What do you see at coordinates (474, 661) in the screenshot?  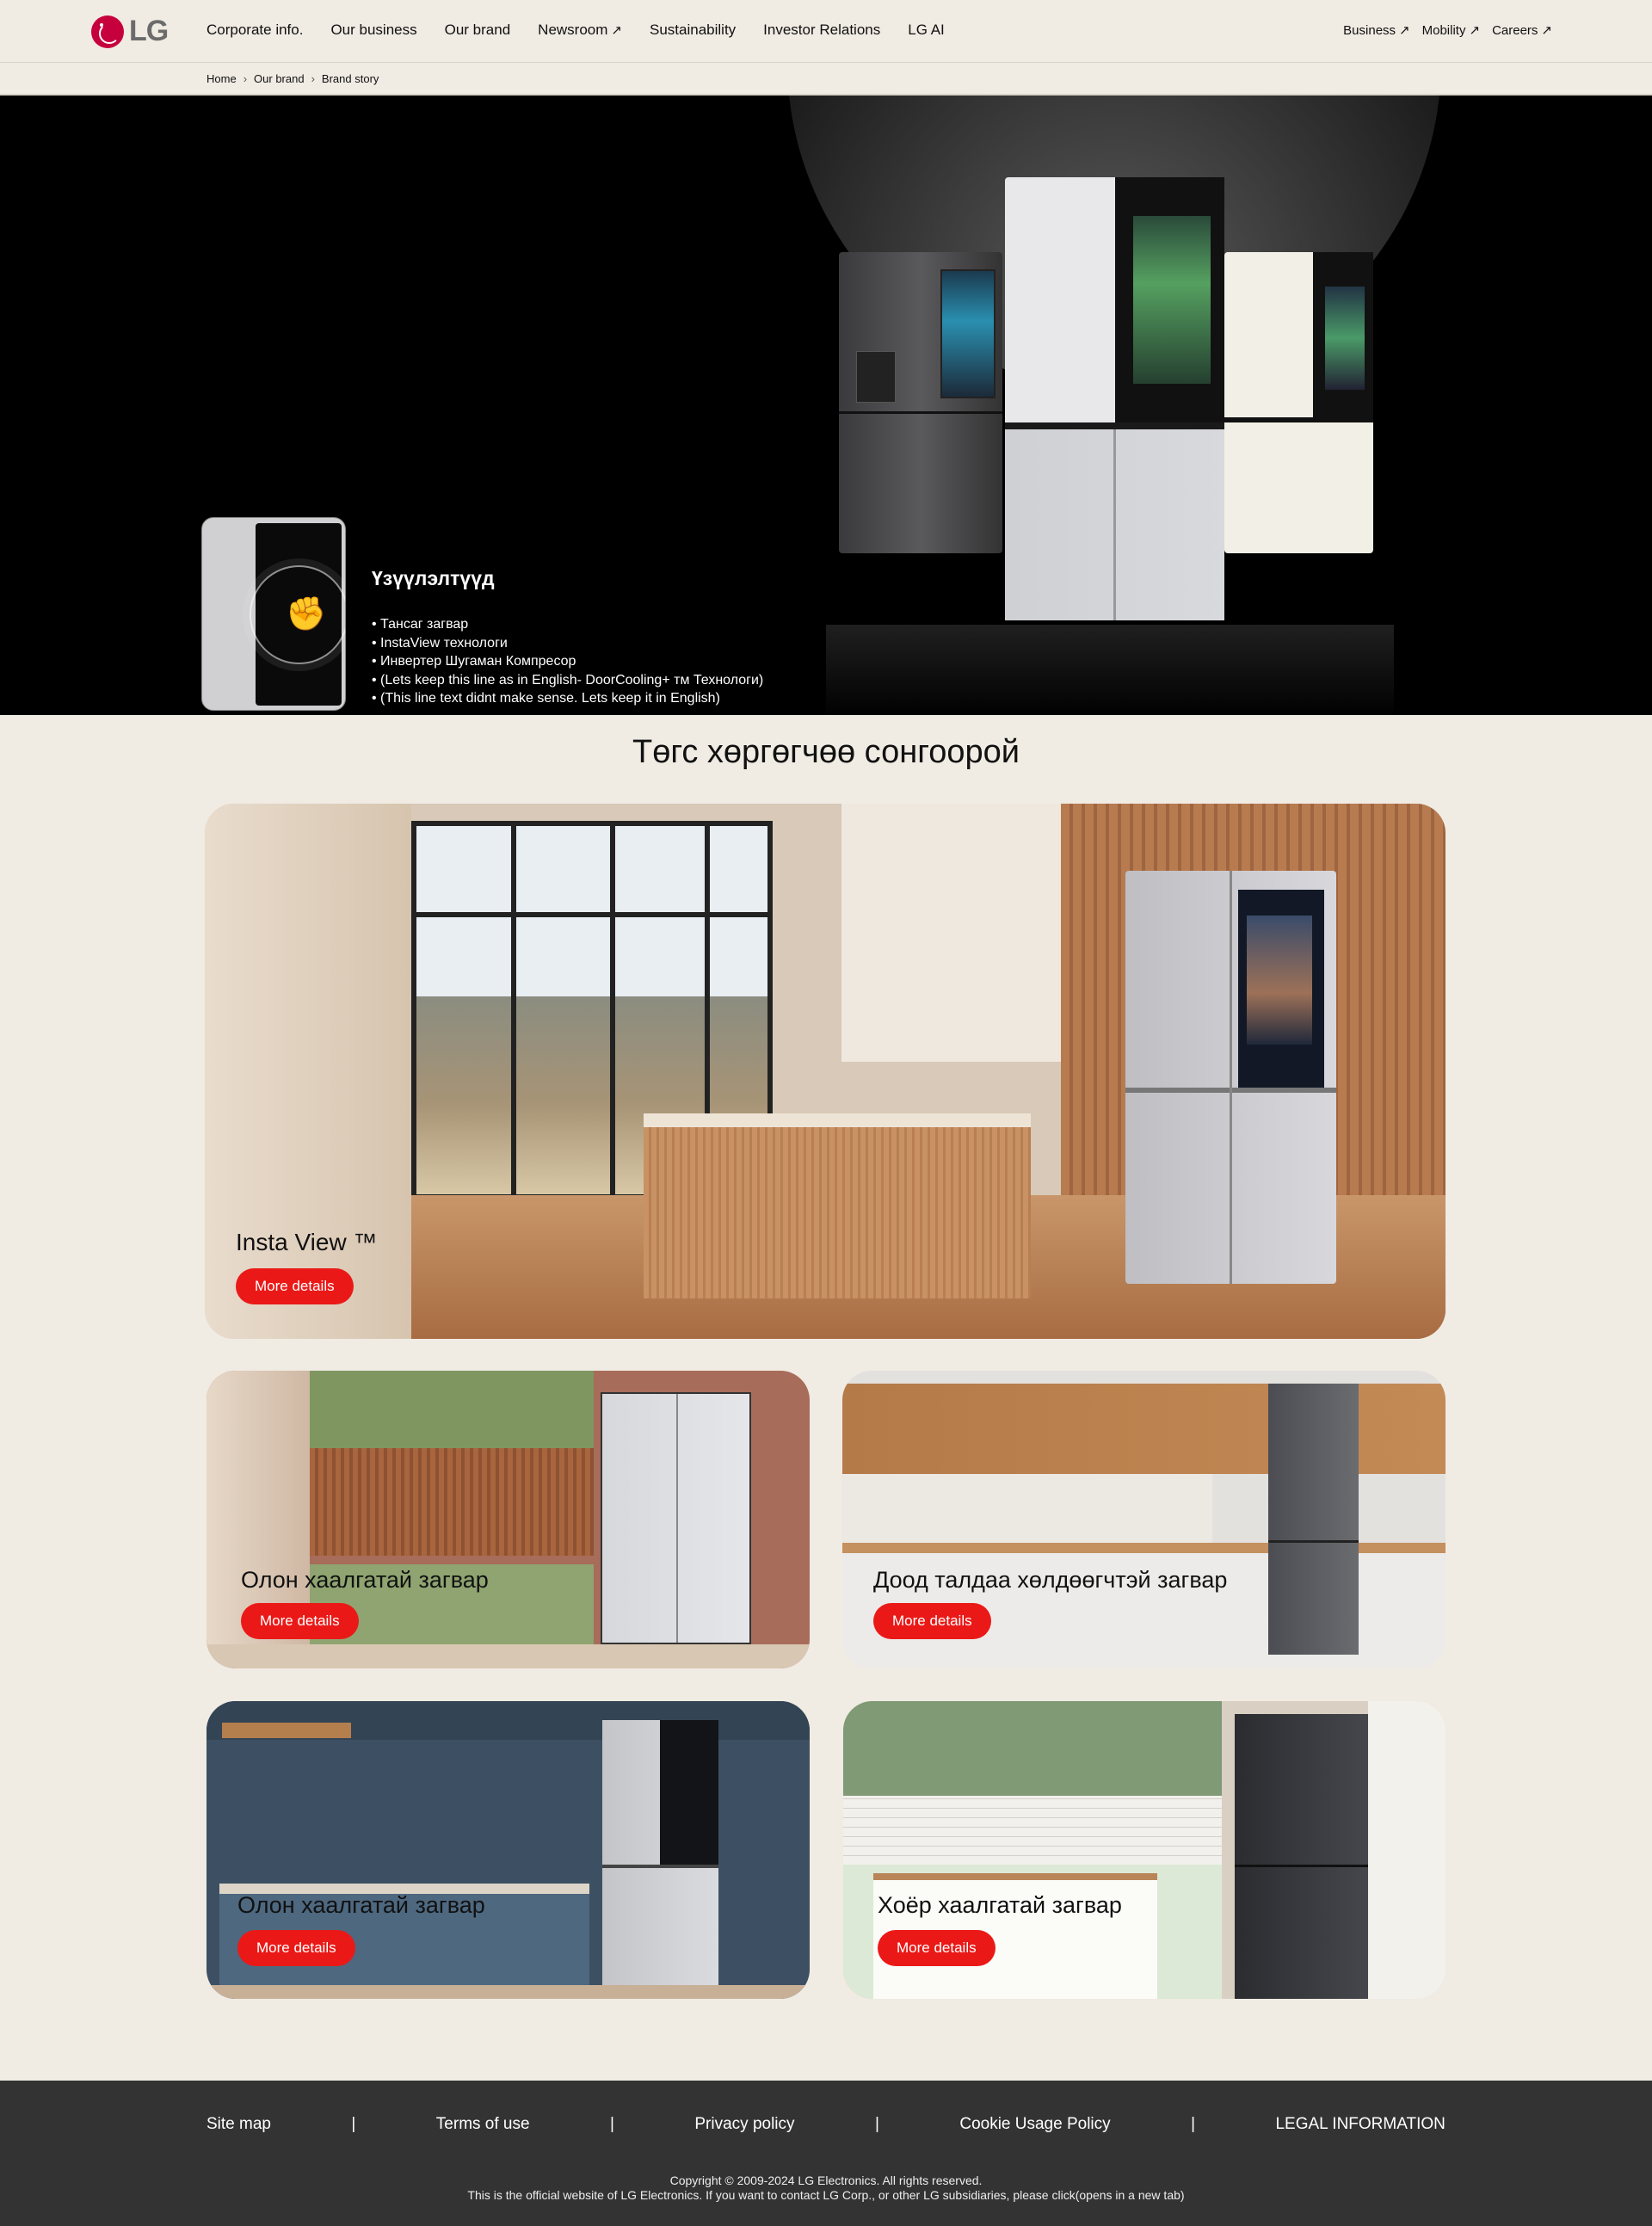 I see `feature-item: • Инвертер Шугаман Компресор` at bounding box center [474, 661].